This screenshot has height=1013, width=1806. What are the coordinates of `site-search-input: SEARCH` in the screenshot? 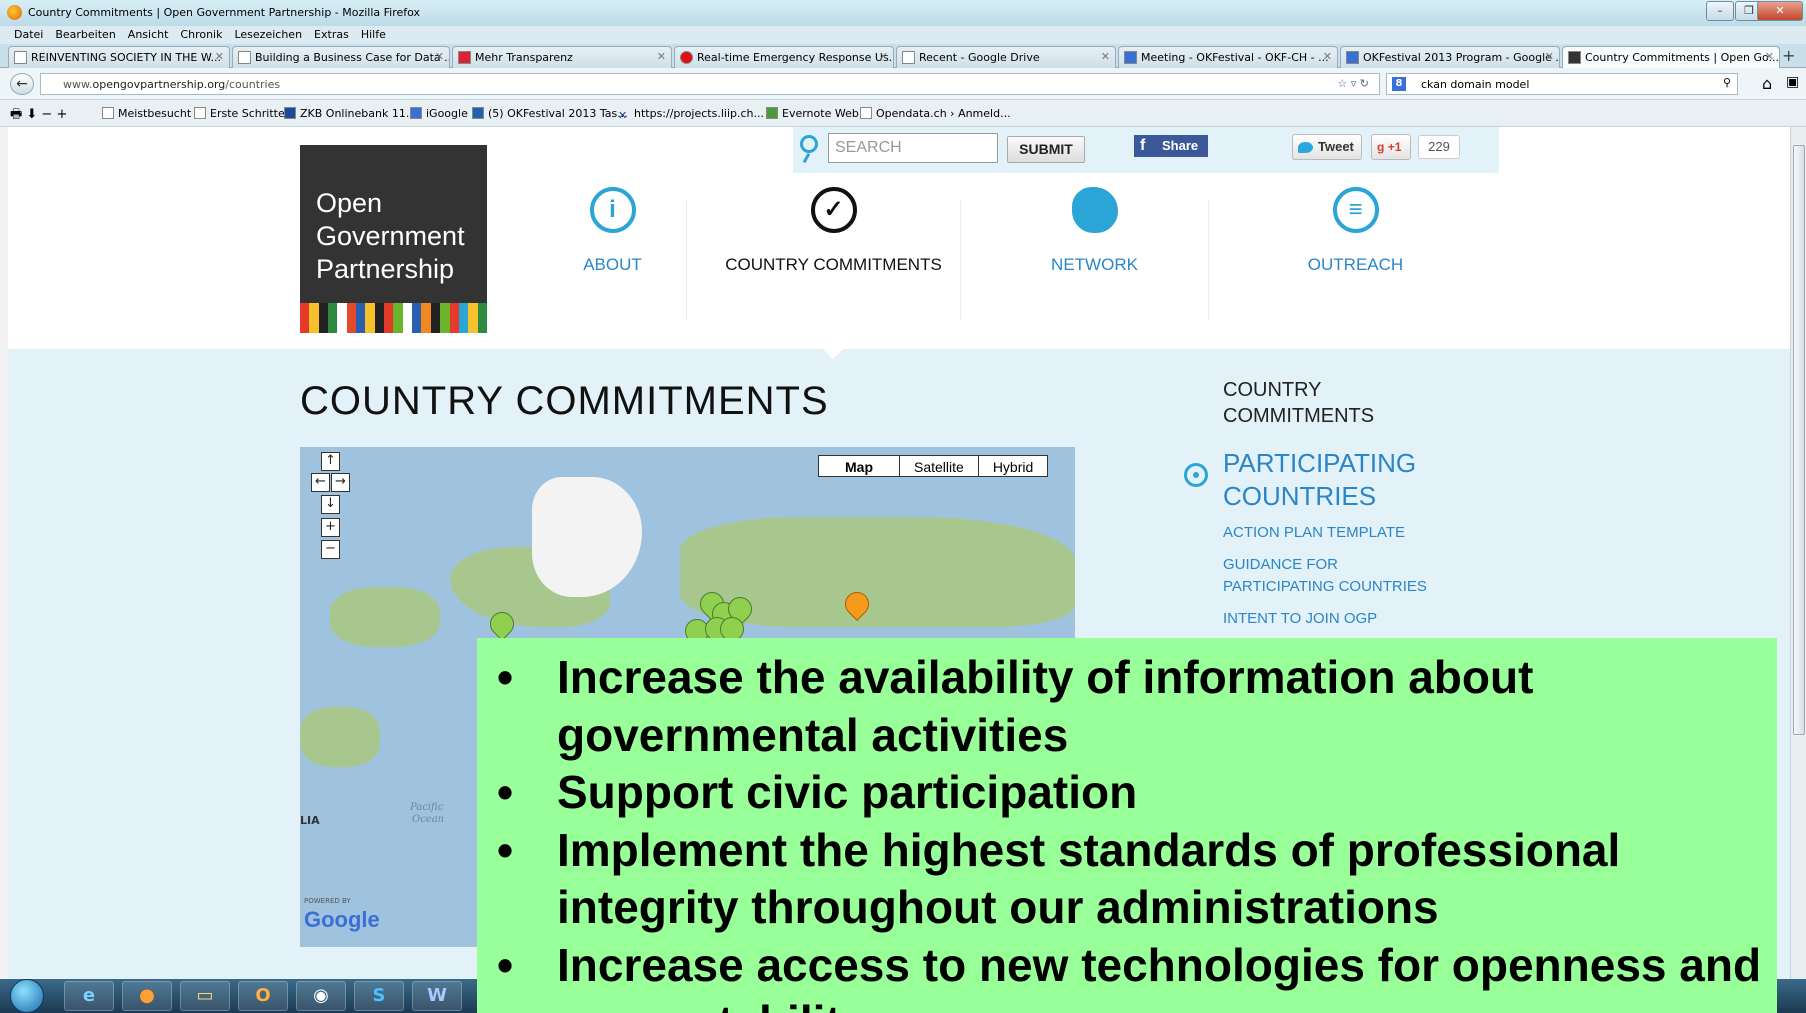 It's located at (913, 148).